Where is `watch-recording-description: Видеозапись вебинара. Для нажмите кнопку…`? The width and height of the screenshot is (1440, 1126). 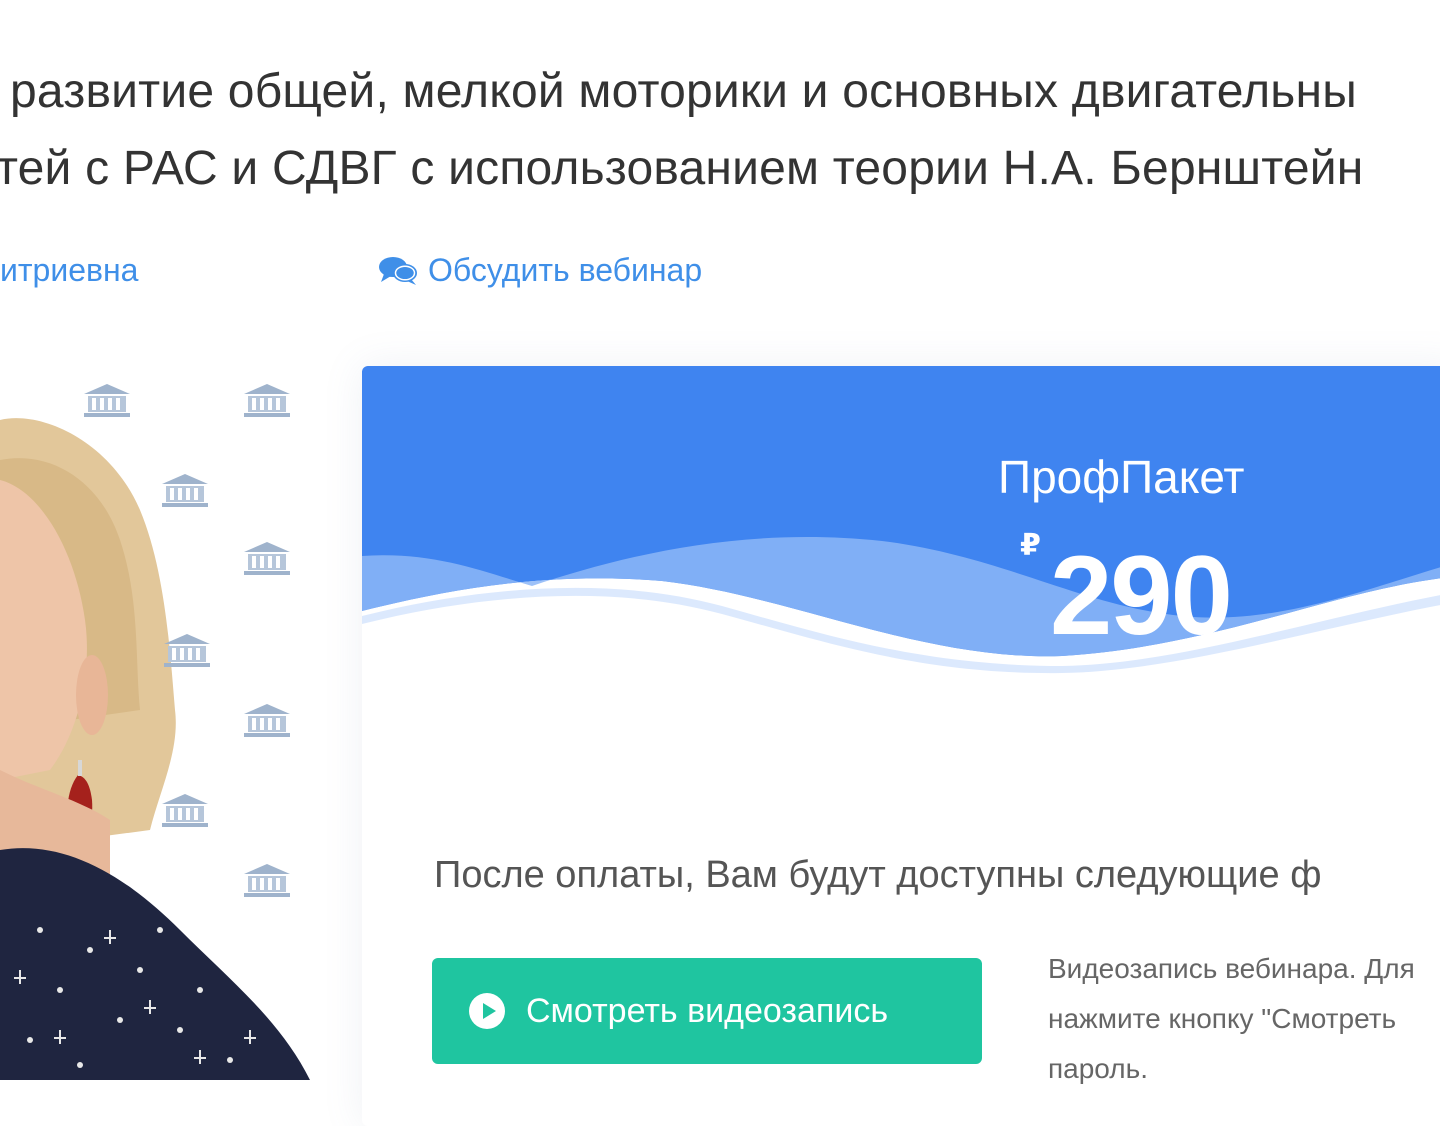
watch-recording-description: Видеозапись вебинара. Для нажмите кнопку… is located at coordinates (1244, 1019).